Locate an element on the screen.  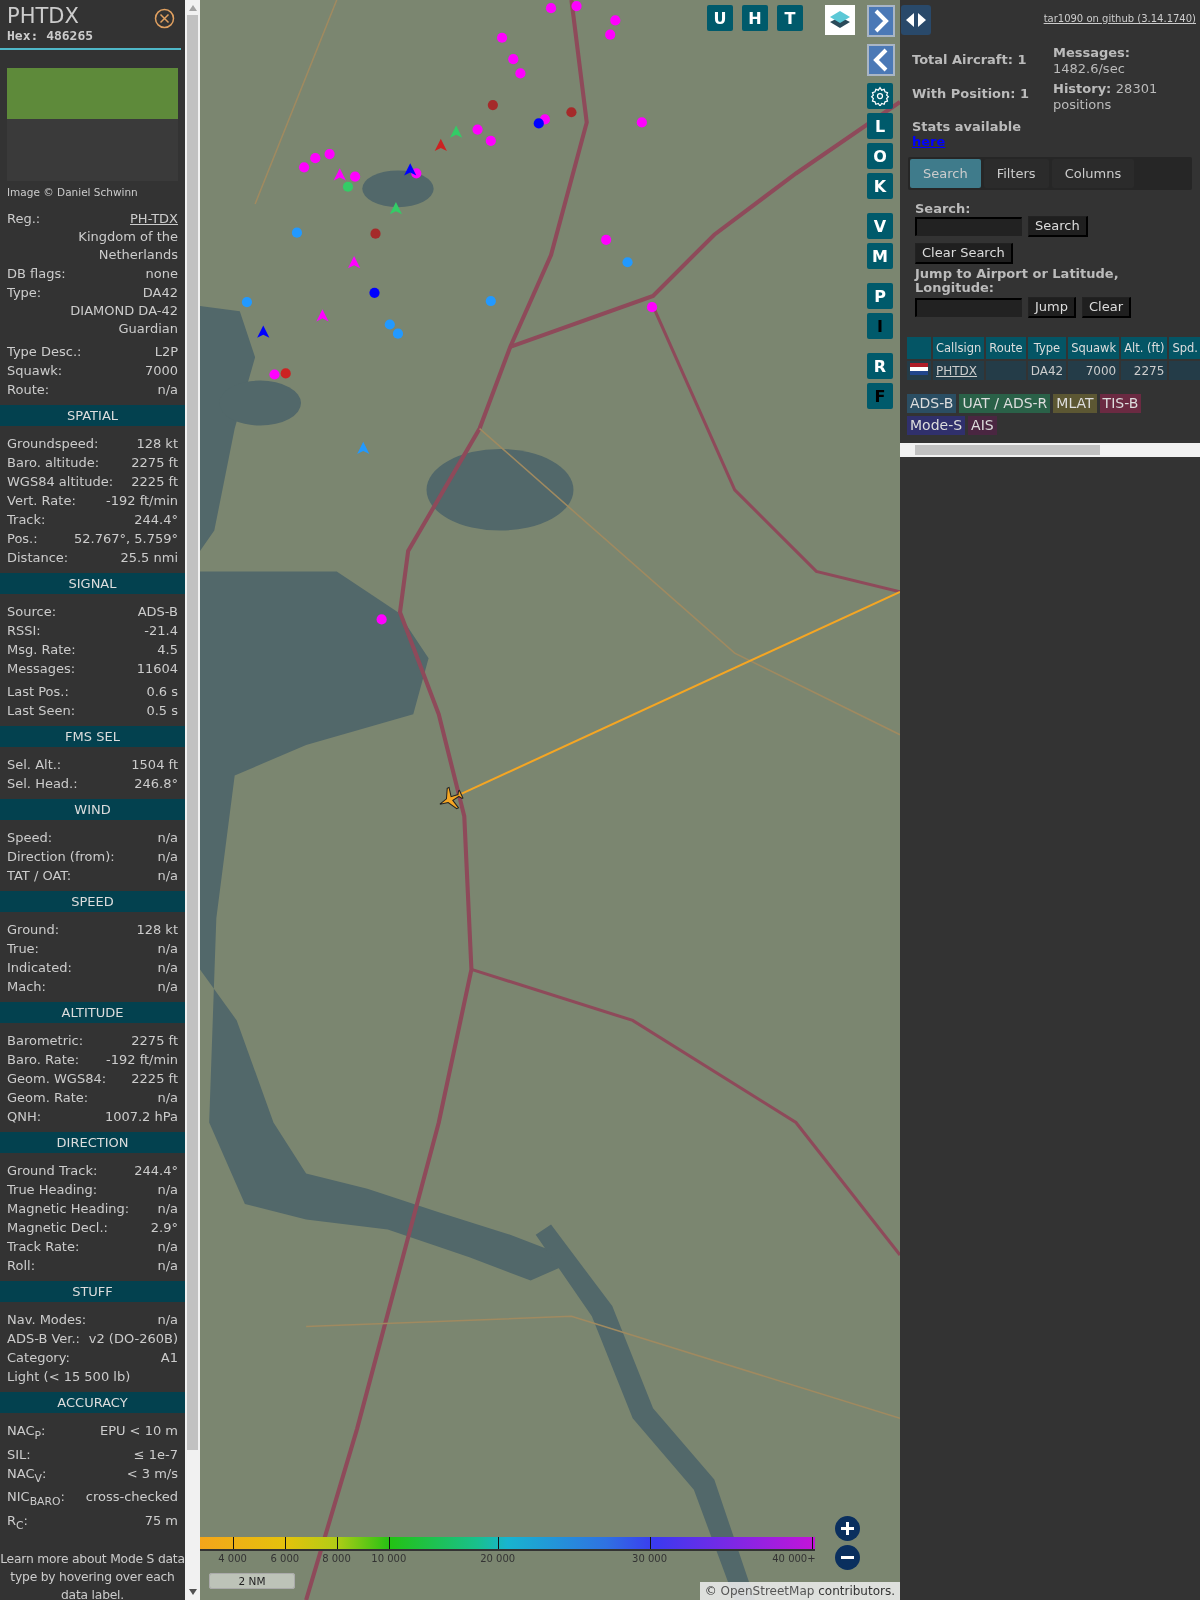
field-label: DB flags: is located at coordinates (36, 274).